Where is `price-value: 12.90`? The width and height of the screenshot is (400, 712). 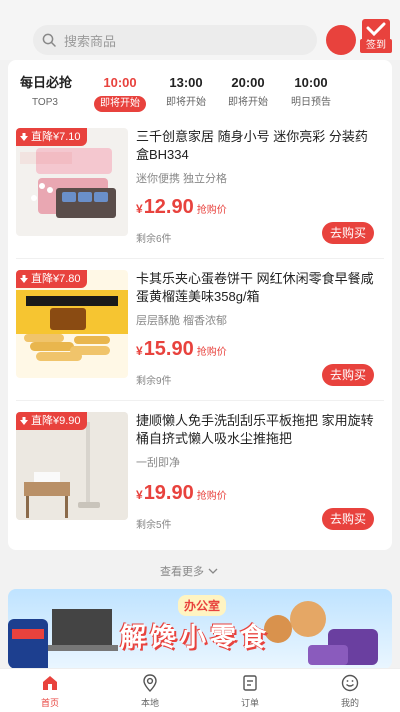 price-value: 12.90 is located at coordinates (168, 207).